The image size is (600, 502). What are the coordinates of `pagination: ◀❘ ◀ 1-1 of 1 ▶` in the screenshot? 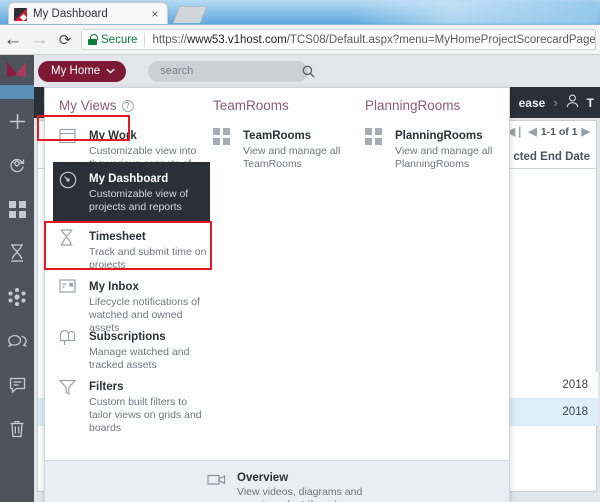 It's located at (548, 132).